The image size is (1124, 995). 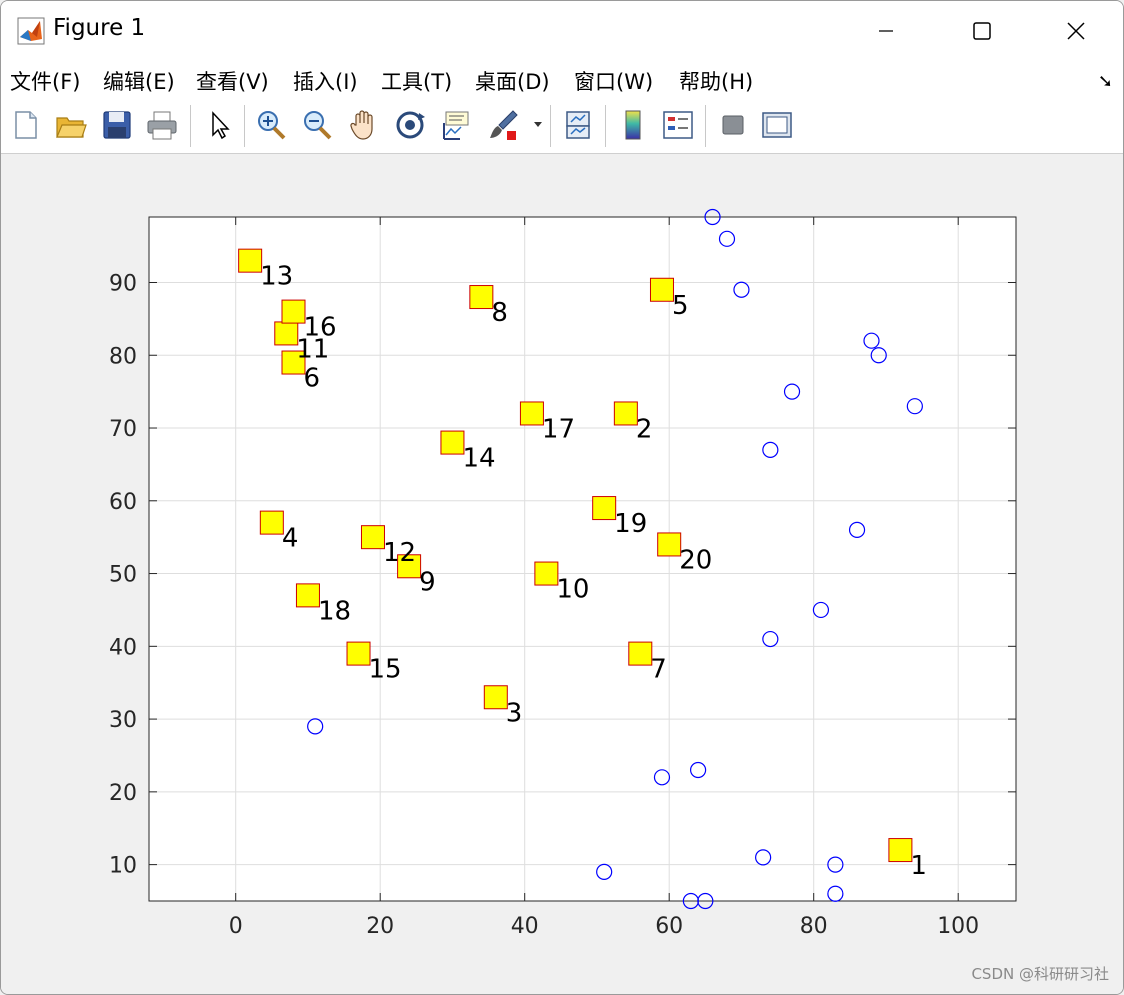 I want to click on y-tick-label: 70, so click(x=123, y=429).